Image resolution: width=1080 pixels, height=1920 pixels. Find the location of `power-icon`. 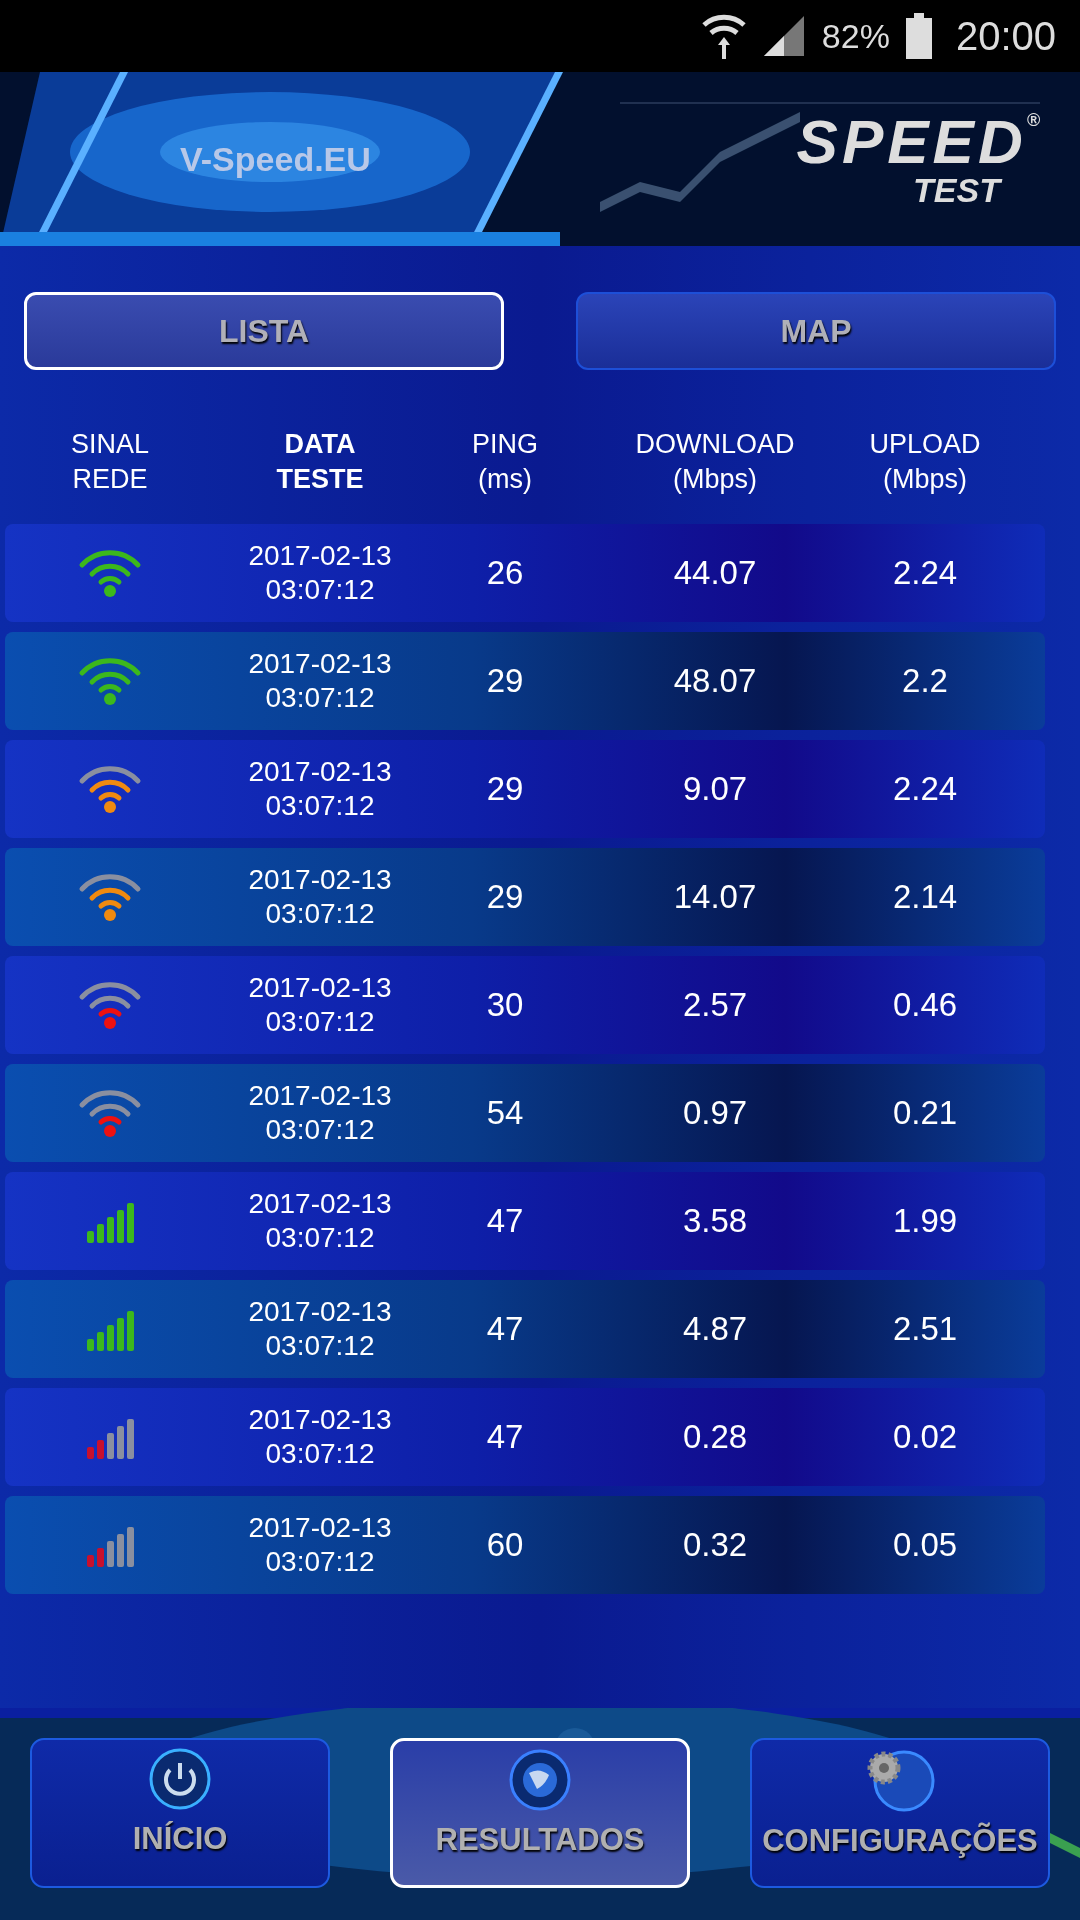

power-icon is located at coordinates (180, 1779).